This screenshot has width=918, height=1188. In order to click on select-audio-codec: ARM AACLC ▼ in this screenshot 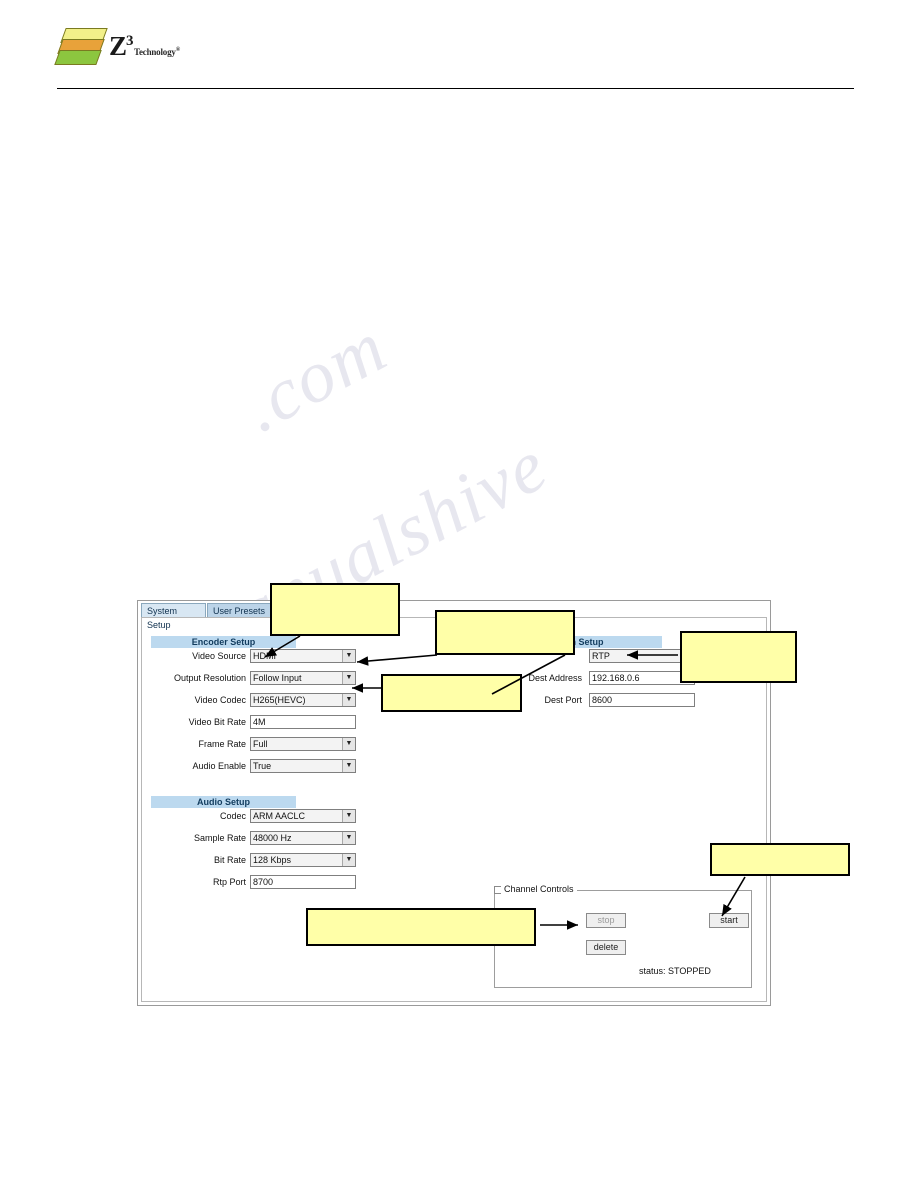, I will do `click(303, 816)`.